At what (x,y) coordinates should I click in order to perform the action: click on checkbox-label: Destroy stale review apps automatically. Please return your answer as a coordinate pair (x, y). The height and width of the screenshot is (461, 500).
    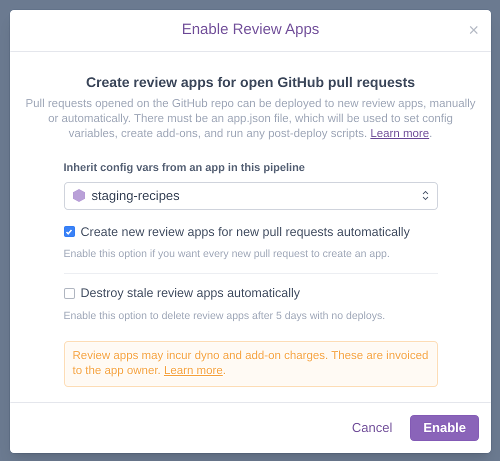
    Looking at the image, I should click on (190, 293).